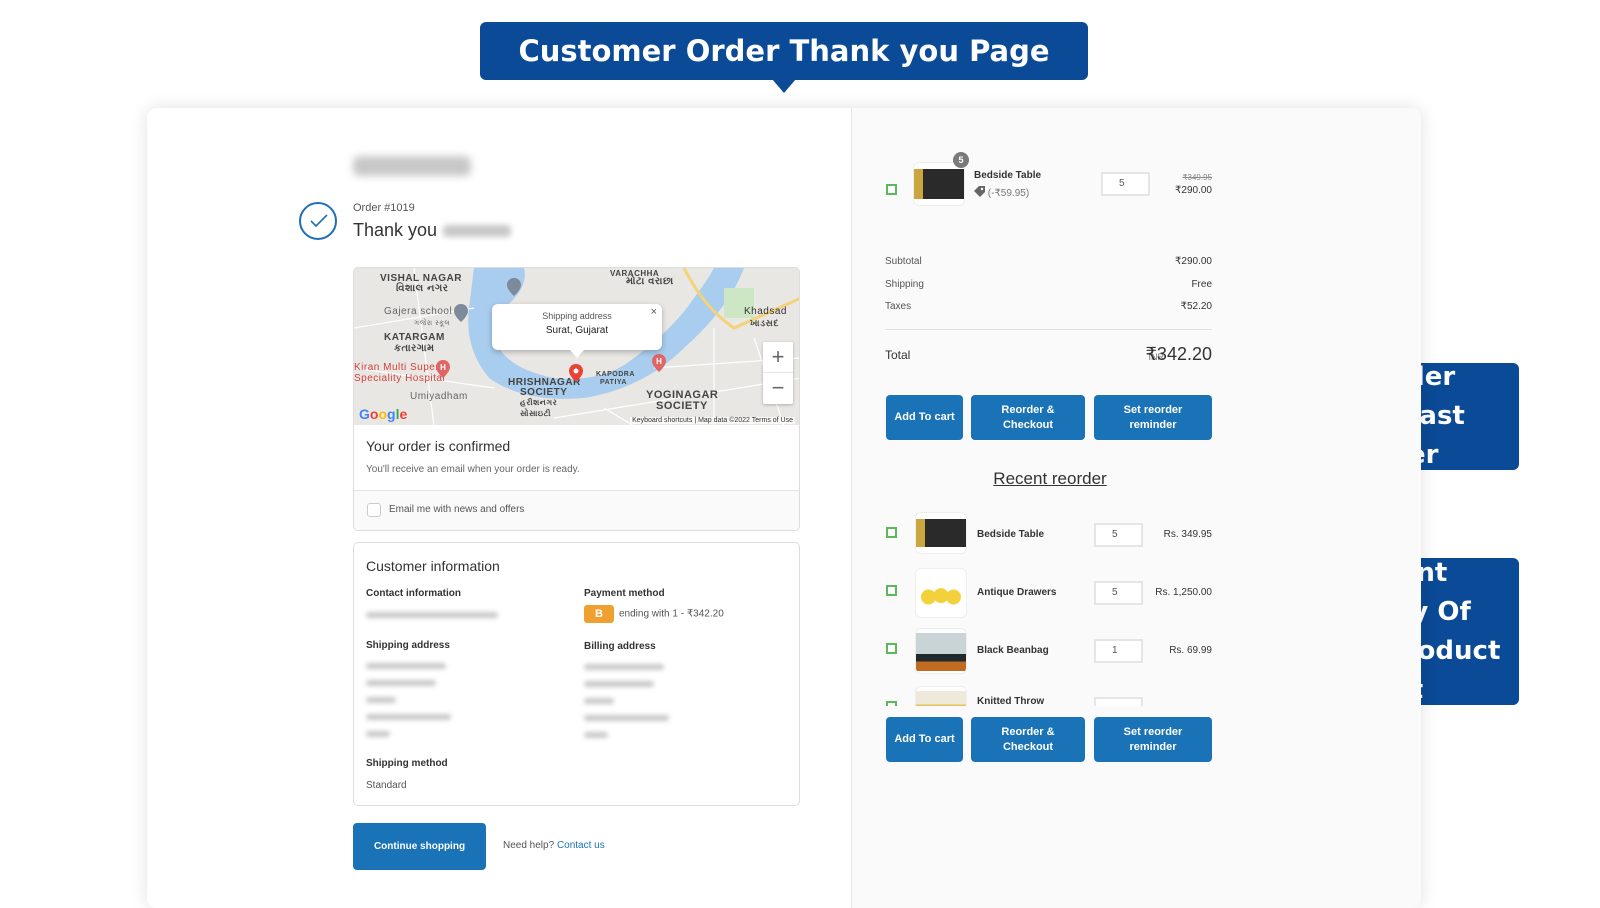 The width and height of the screenshot is (1600, 908). I want to click on recent-reorder-title: Recent reorder, so click(1050, 478).